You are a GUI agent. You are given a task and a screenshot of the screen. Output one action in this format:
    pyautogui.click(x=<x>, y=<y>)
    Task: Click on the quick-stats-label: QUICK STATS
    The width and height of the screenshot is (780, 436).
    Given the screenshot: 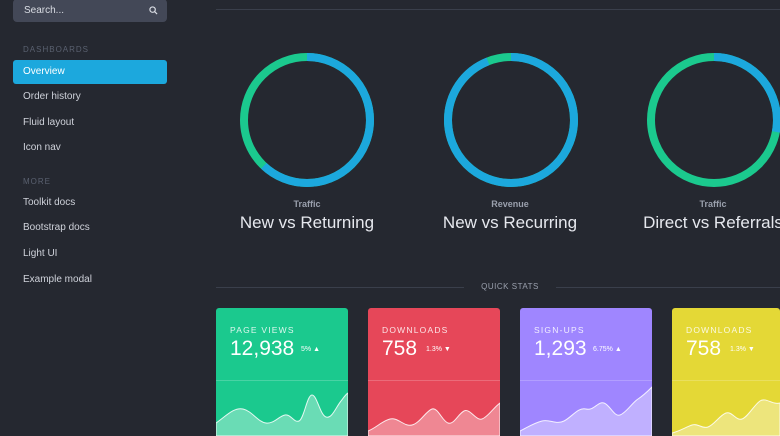 What is the action you would take?
    pyautogui.click(x=510, y=286)
    